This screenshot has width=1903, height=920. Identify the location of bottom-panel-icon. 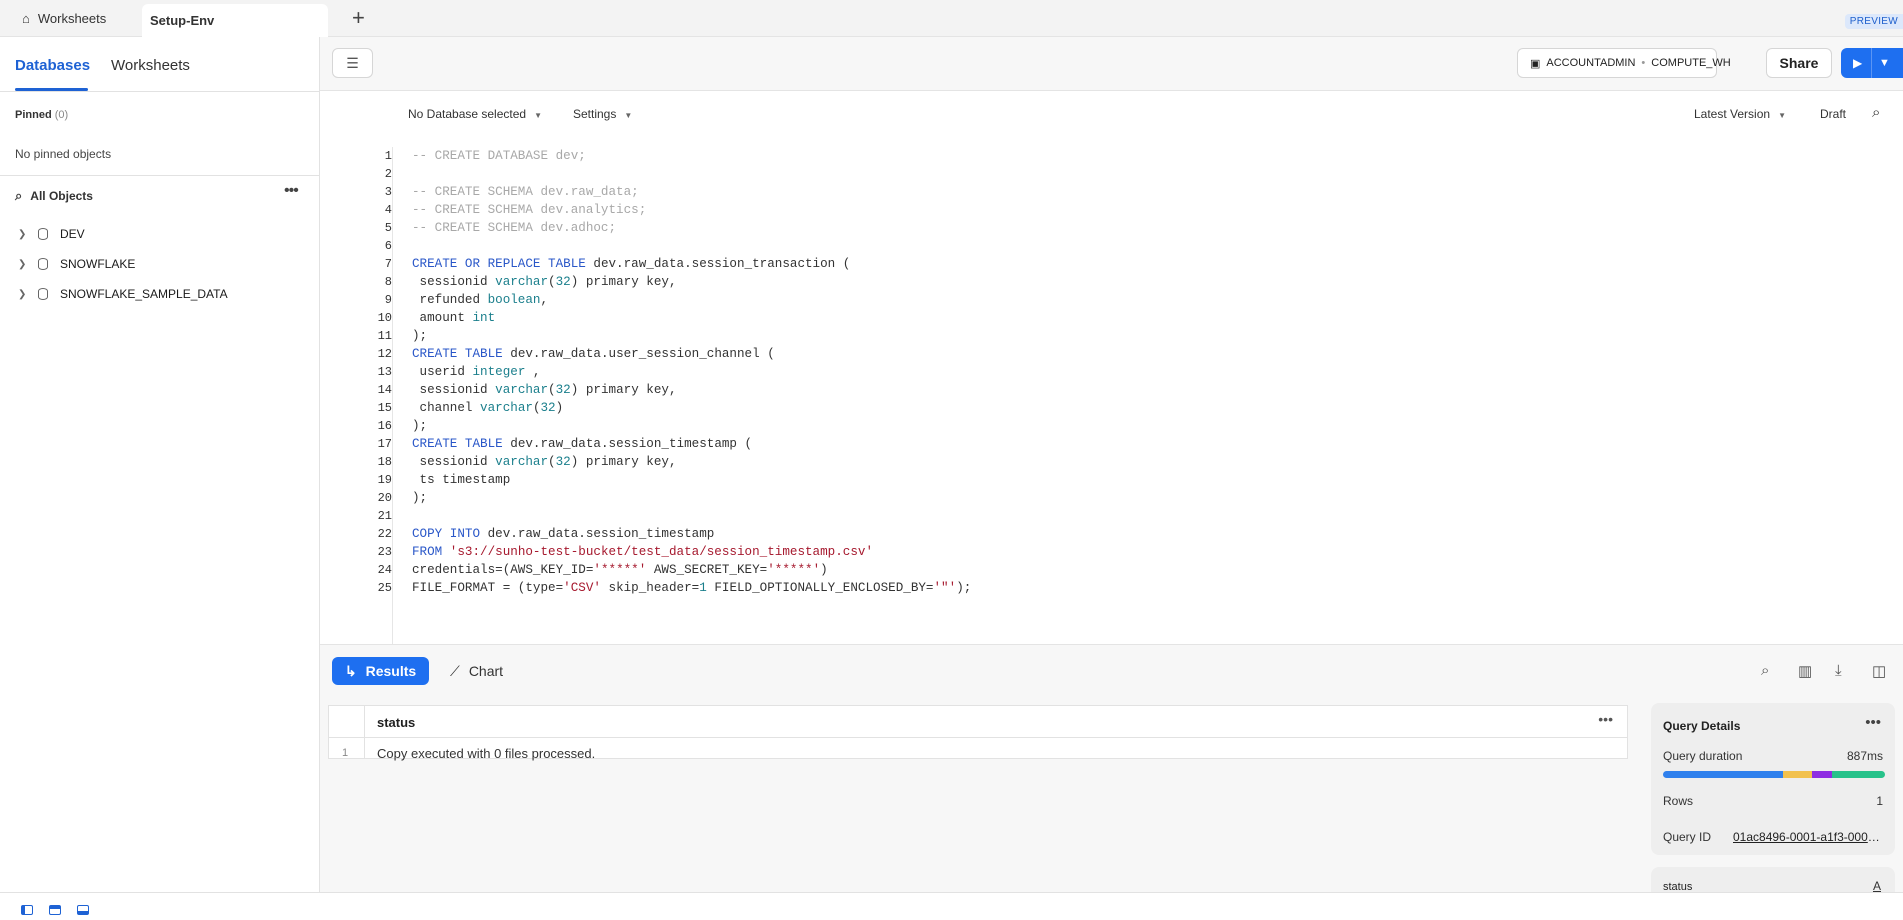
(83, 910).